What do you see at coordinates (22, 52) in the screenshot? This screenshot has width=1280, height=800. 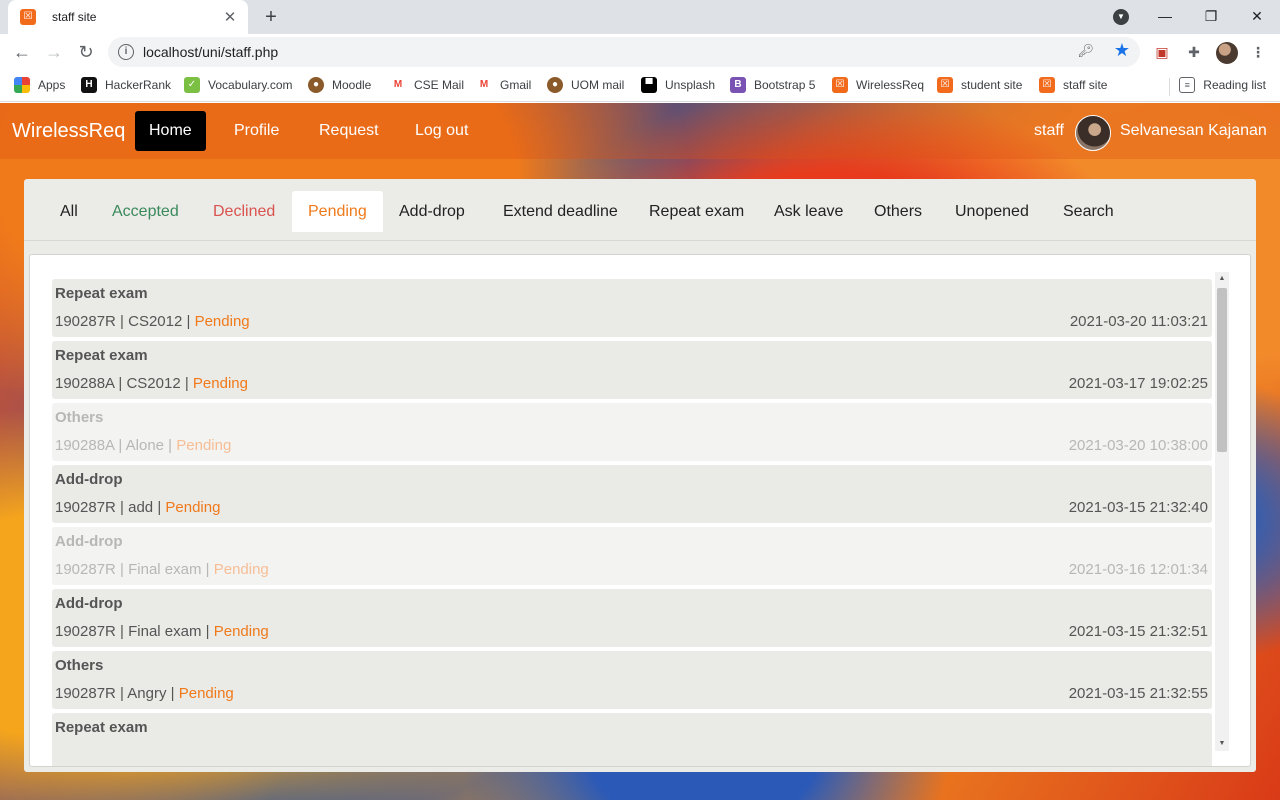 I see `back-button: ←` at bounding box center [22, 52].